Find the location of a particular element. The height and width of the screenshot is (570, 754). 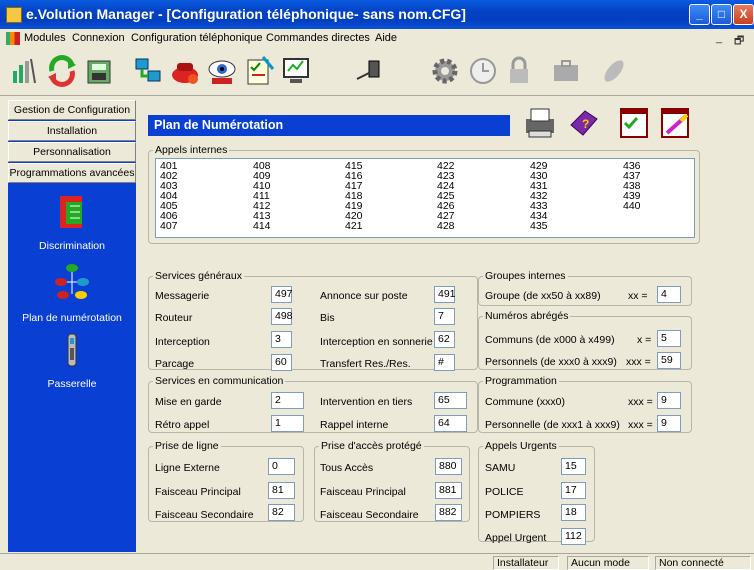

appels-urgents-legend: Appels Urgents is located at coordinates (521, 446).